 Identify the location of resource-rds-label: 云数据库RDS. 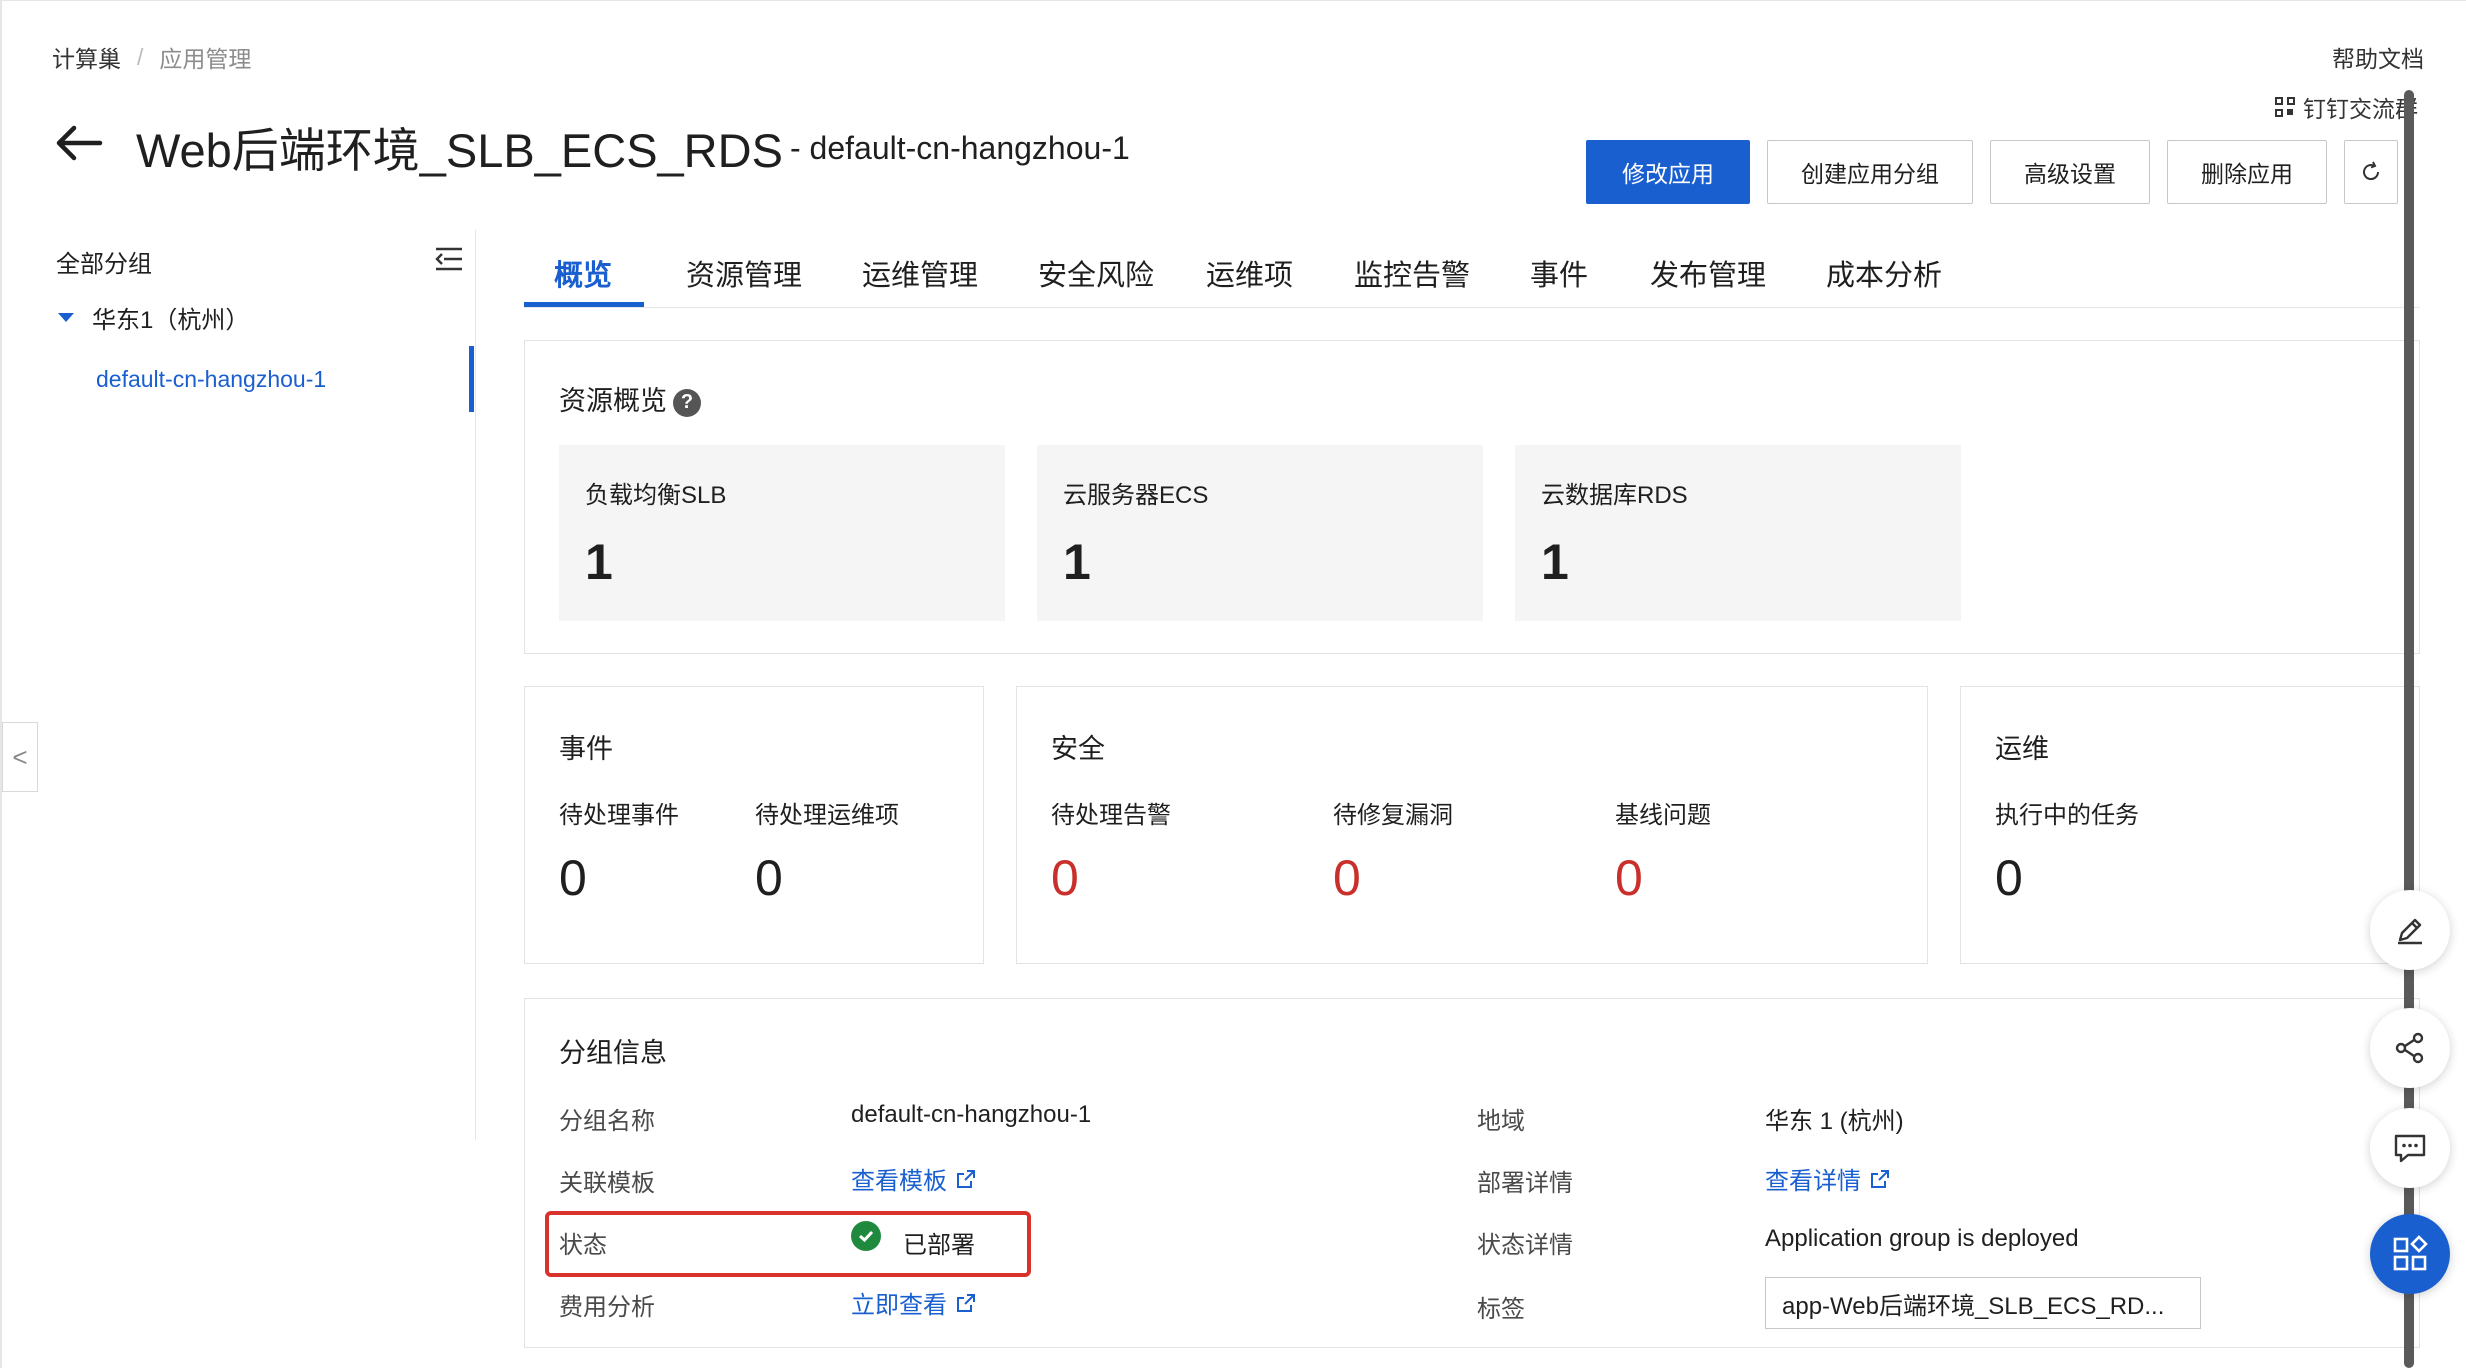
(1614, 495).